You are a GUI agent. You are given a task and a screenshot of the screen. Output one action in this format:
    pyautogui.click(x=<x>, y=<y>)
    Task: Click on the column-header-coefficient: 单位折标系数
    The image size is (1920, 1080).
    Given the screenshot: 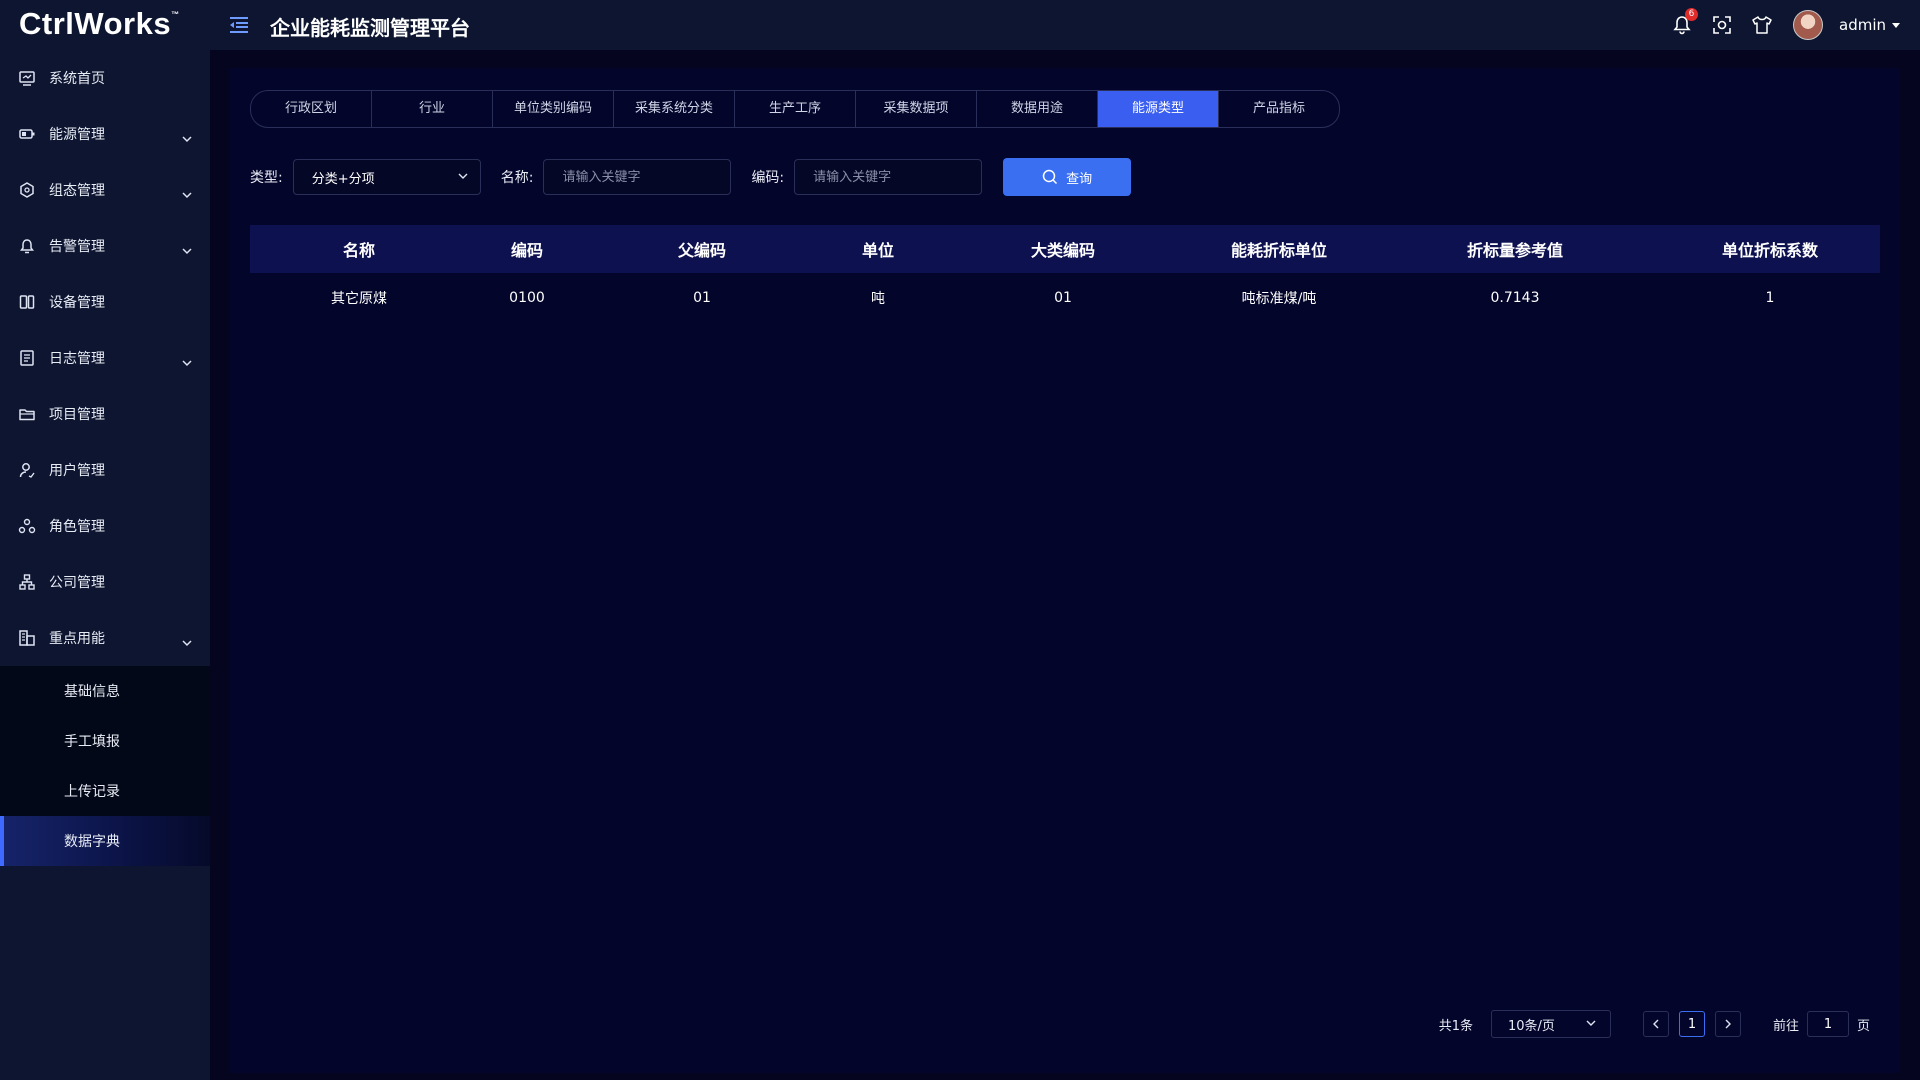 What is the action you would take?
    pyautogui.click(x=1770, y=249)
    